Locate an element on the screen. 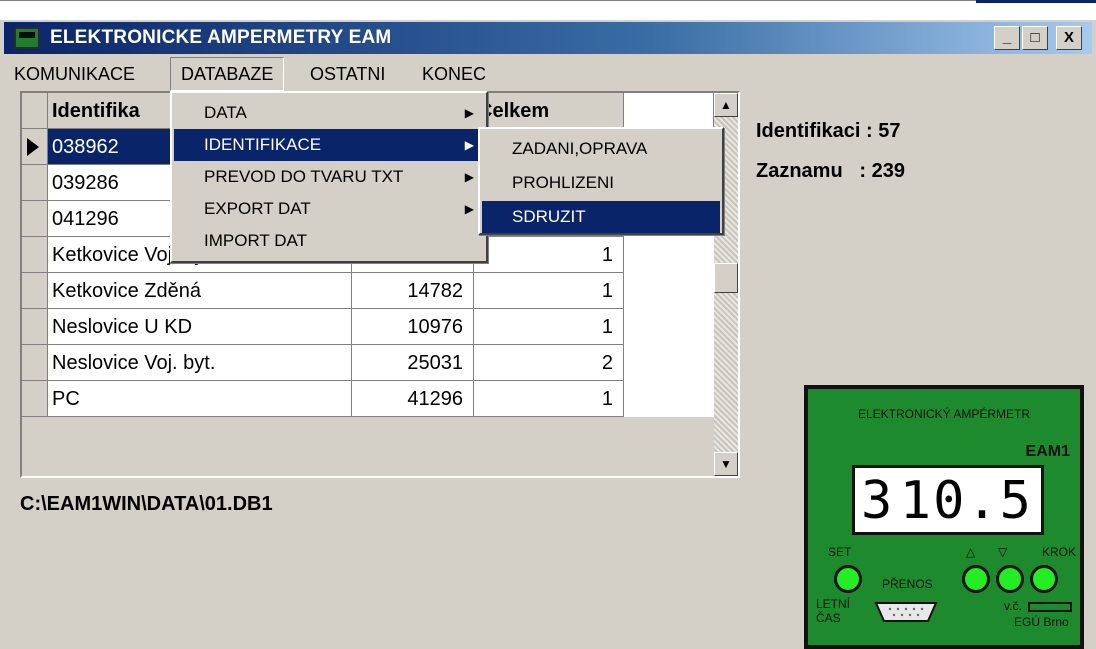 The height and width of the screenshot is (649, 1096). device-title: ELEKTRONICKÝ AMPÉRMETR is located at coordinates (944, 414).